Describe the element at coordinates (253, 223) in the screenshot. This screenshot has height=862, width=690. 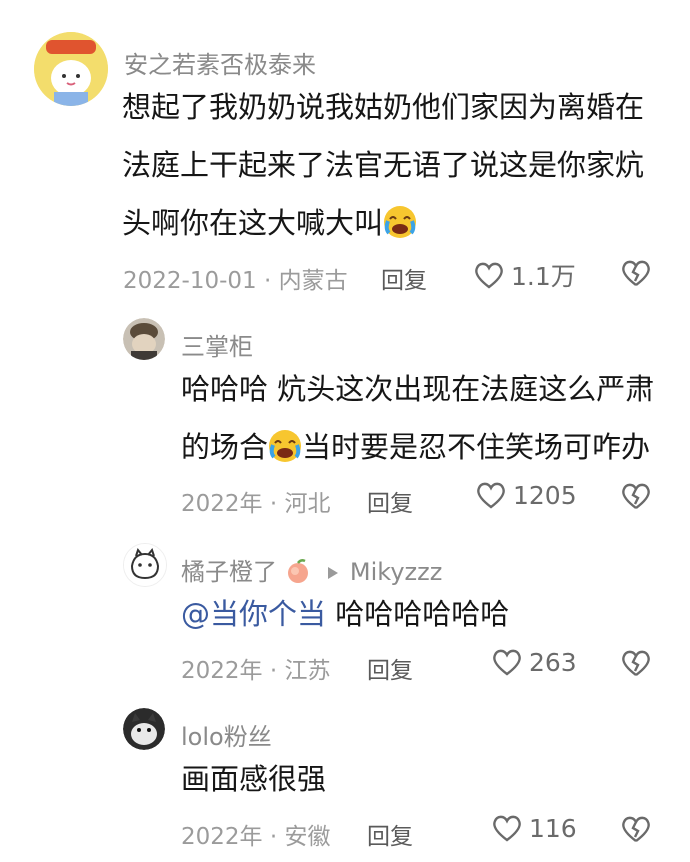
I see `comment-text-line-part: 头啊你在这大喊大叫` at that location.